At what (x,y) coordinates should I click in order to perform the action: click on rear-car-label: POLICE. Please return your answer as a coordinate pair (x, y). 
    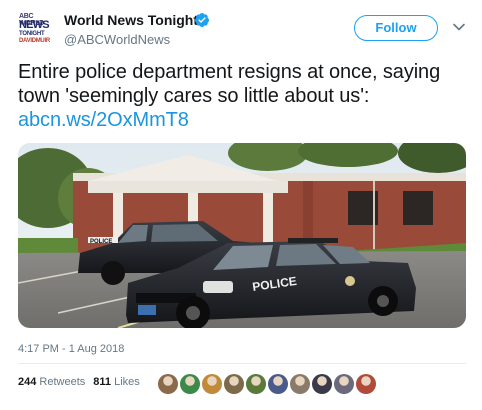
    Looking at the image, I should click on (101, 242).